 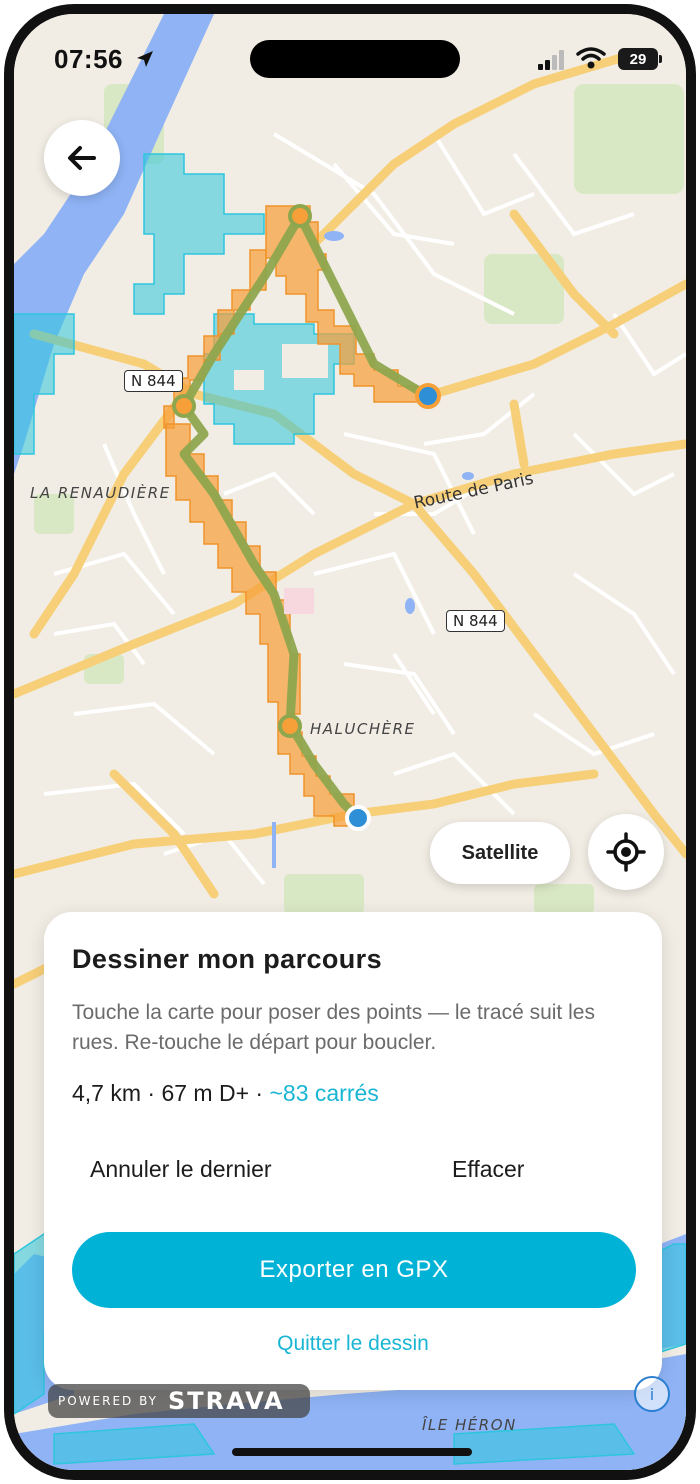 What do you see at coordinates (353, 1344) in the screenshot?
I see `quit-drawing-link: Quitter le dessin` at bounding box center [353, 1344].